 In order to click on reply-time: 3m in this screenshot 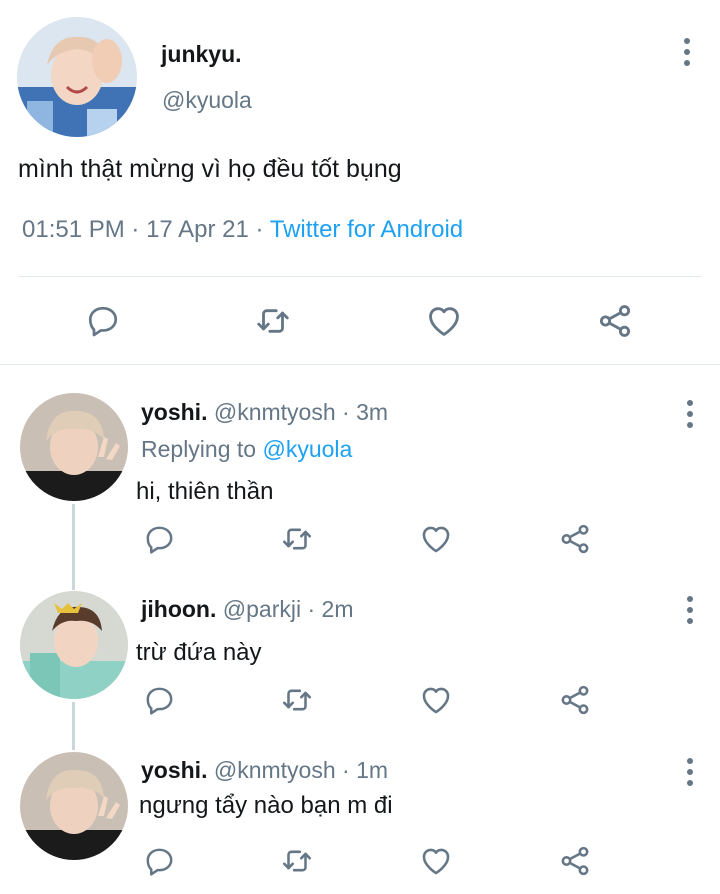, I will do `click(372, 412)`.